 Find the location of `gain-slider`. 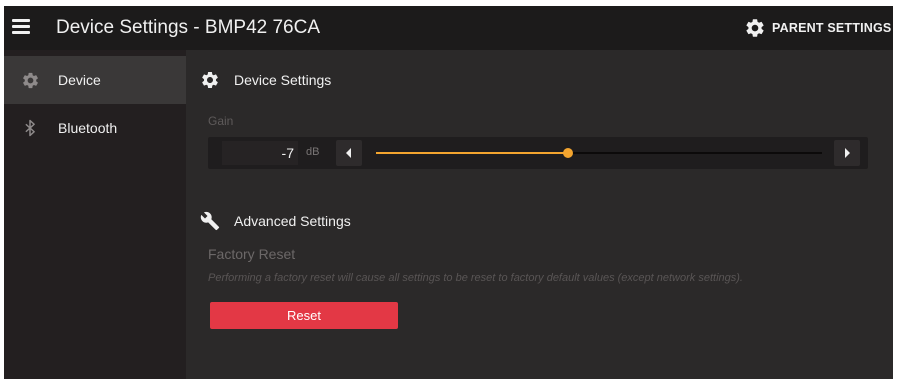

gain-slider is located at coordinates (599, 153).